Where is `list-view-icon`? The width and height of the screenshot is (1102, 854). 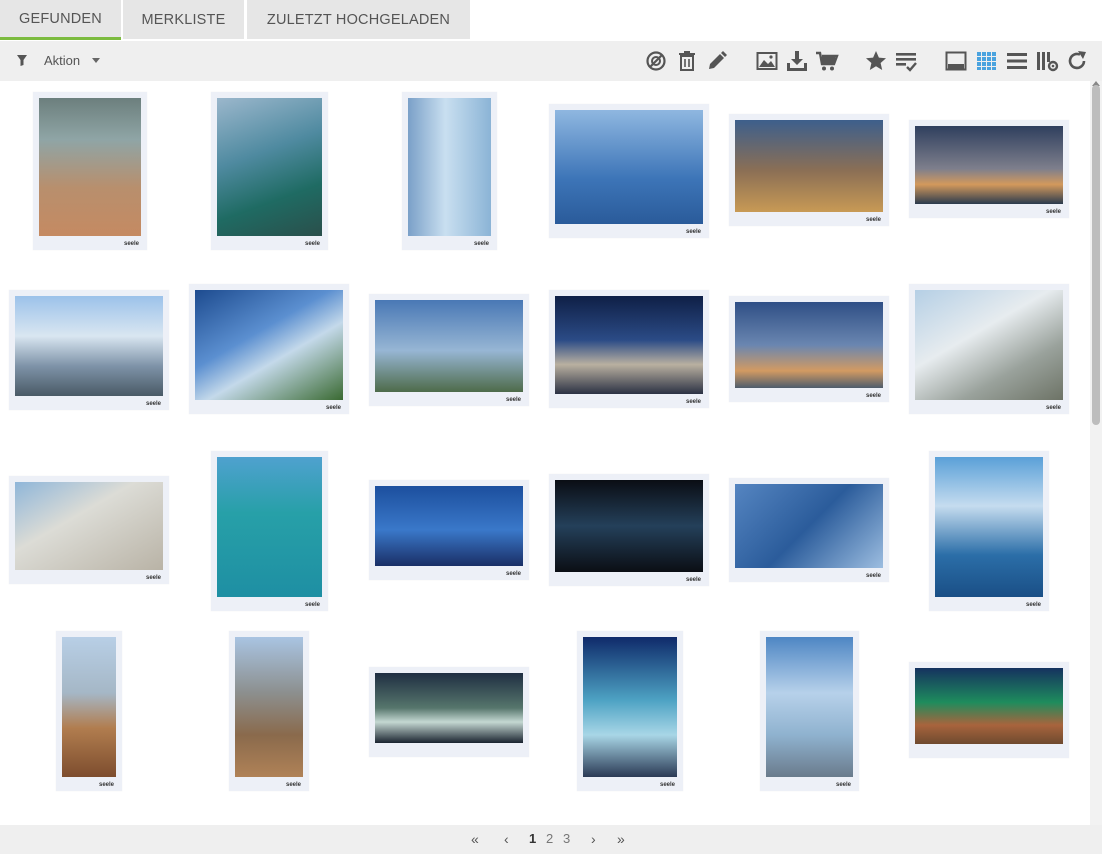 list-view-icon is located at coordinates (1017, 61).